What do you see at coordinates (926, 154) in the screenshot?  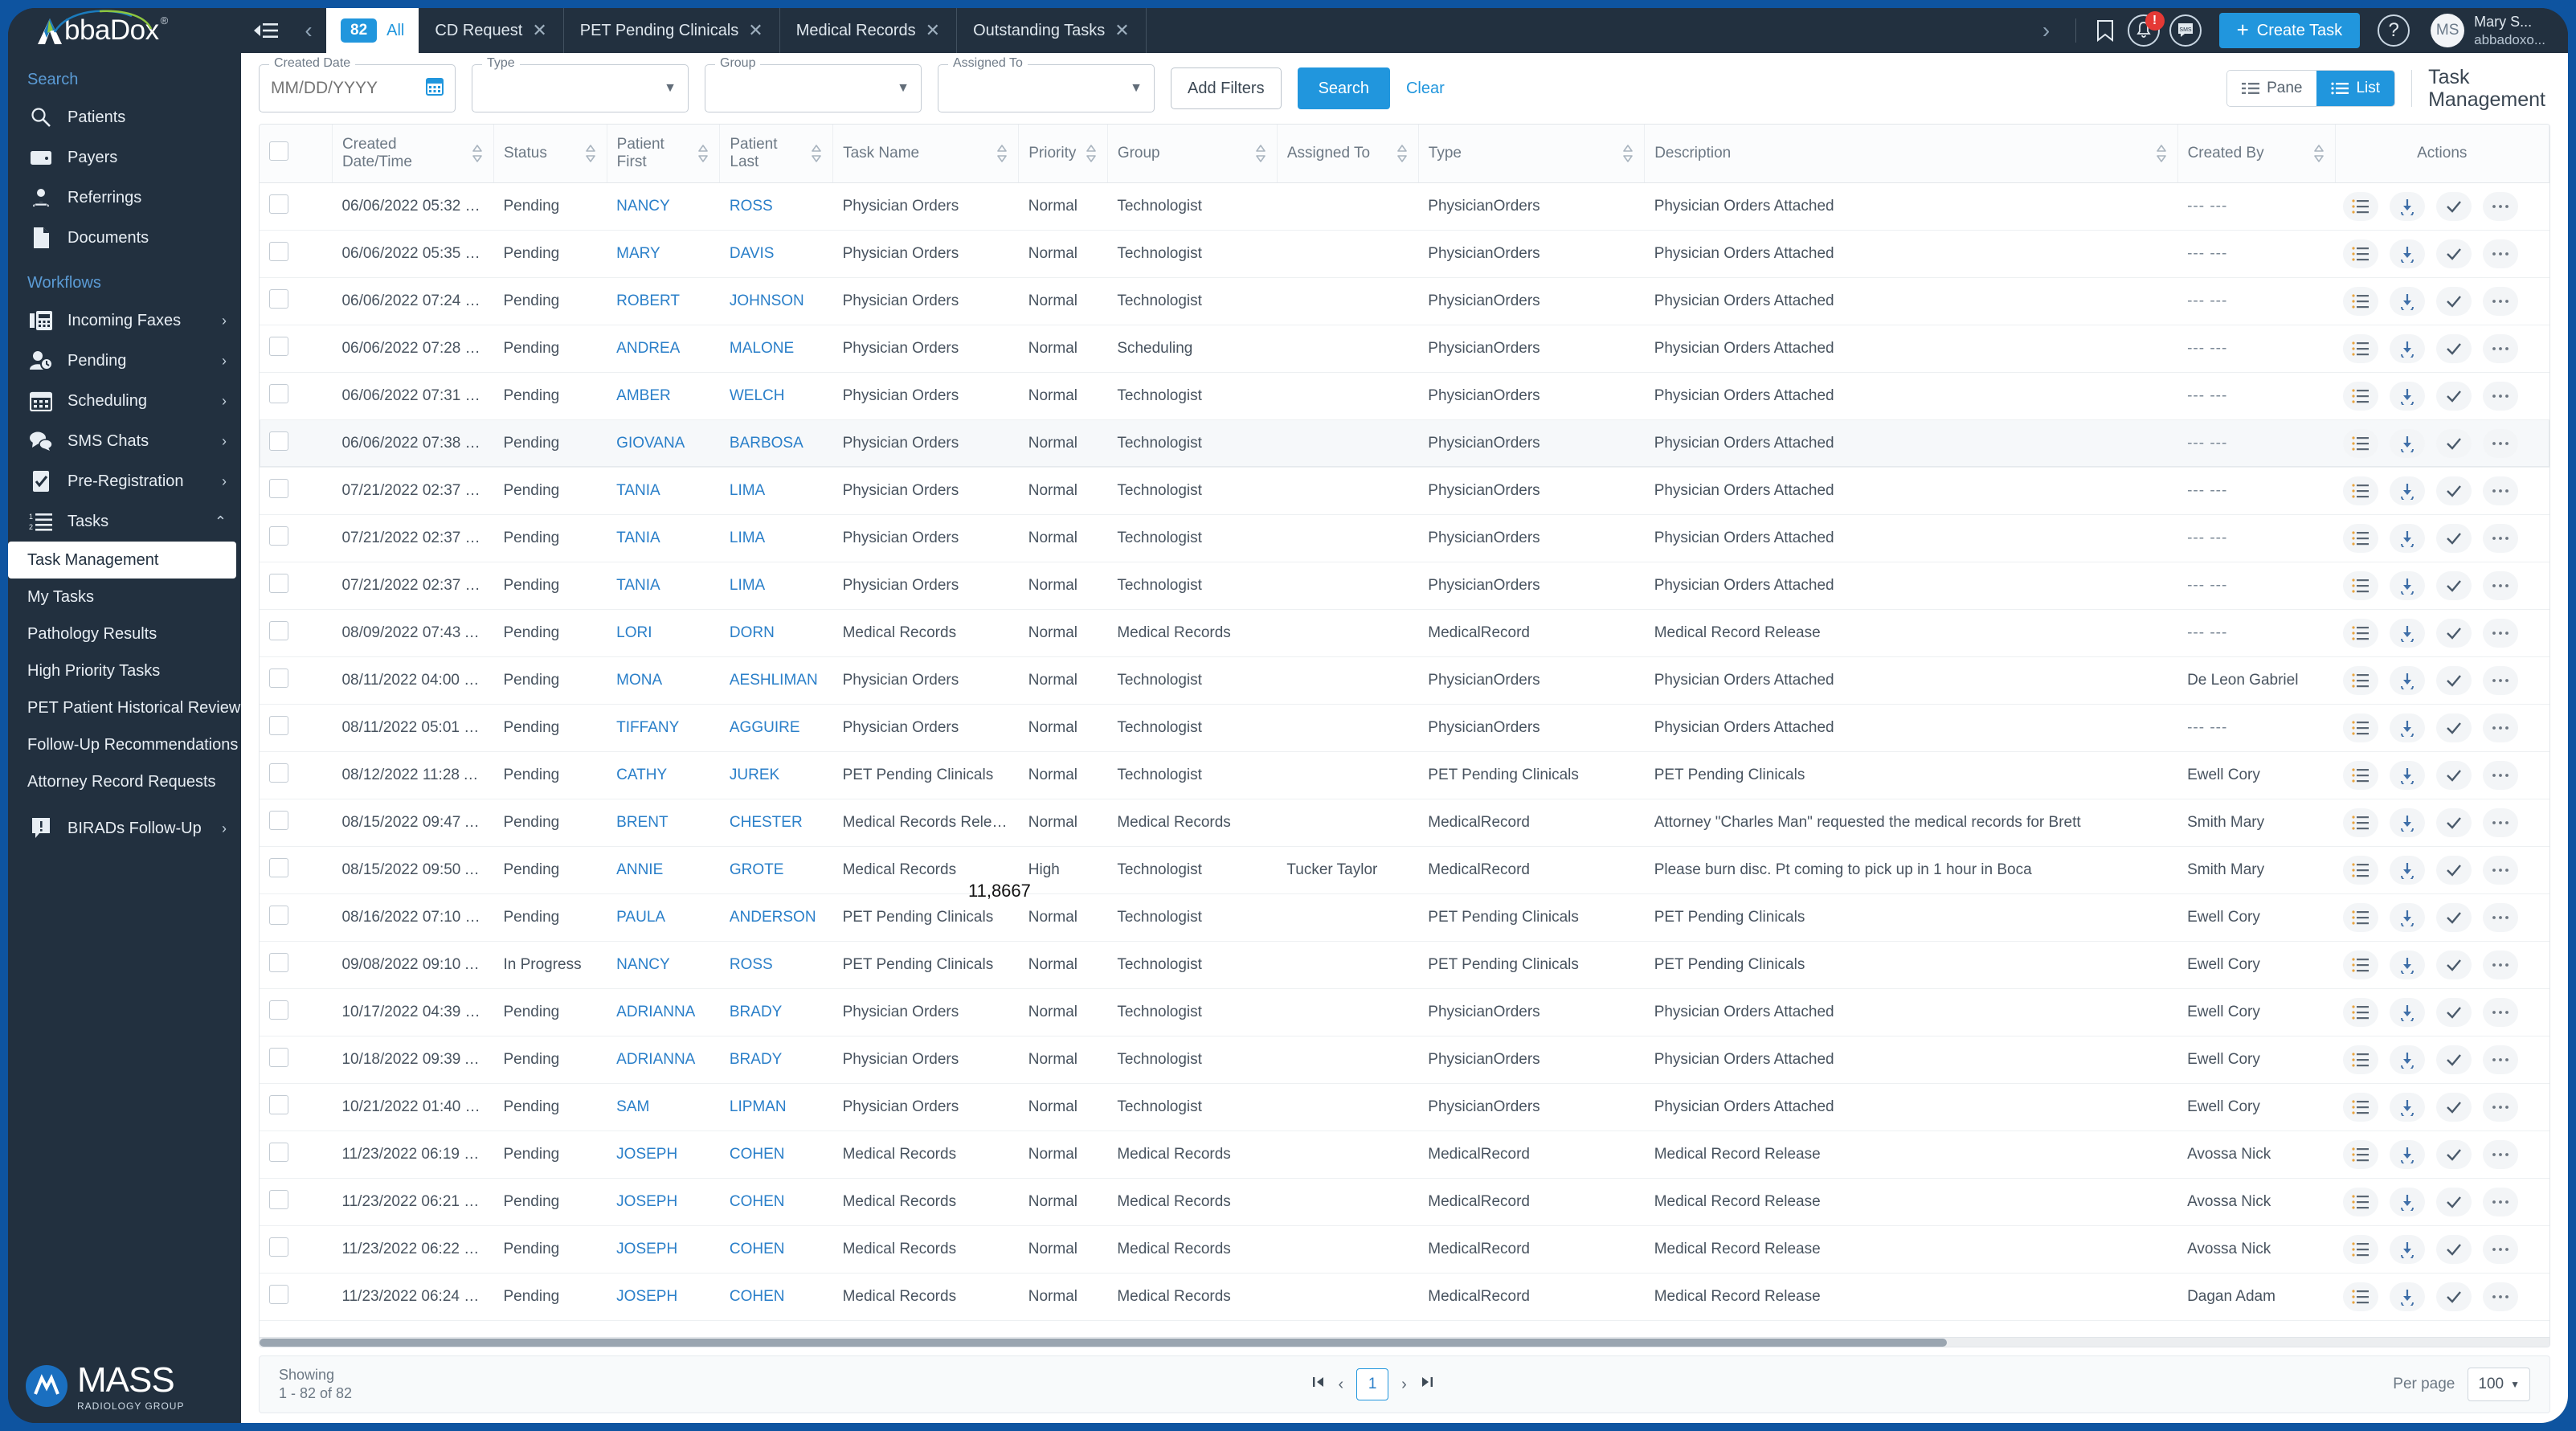 I see `column-header-task: Task Name` at bounding box center [926, 154].